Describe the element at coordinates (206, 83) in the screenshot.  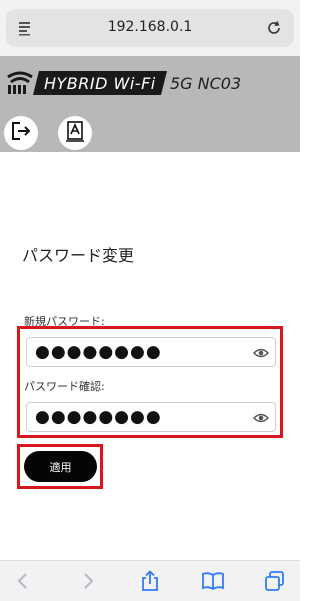
I see `model-text: 5G NC03` at that location.